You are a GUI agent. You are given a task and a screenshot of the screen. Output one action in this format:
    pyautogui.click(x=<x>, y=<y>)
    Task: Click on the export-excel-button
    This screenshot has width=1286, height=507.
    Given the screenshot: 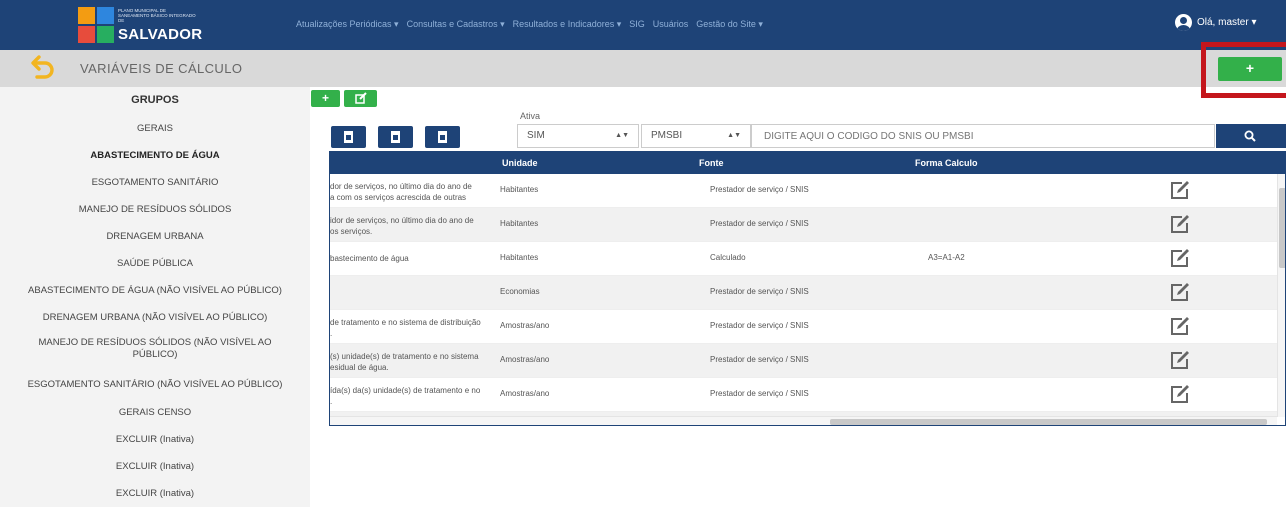 What is the action you would take?
    pyautogui.click(x=442, y=137)
    